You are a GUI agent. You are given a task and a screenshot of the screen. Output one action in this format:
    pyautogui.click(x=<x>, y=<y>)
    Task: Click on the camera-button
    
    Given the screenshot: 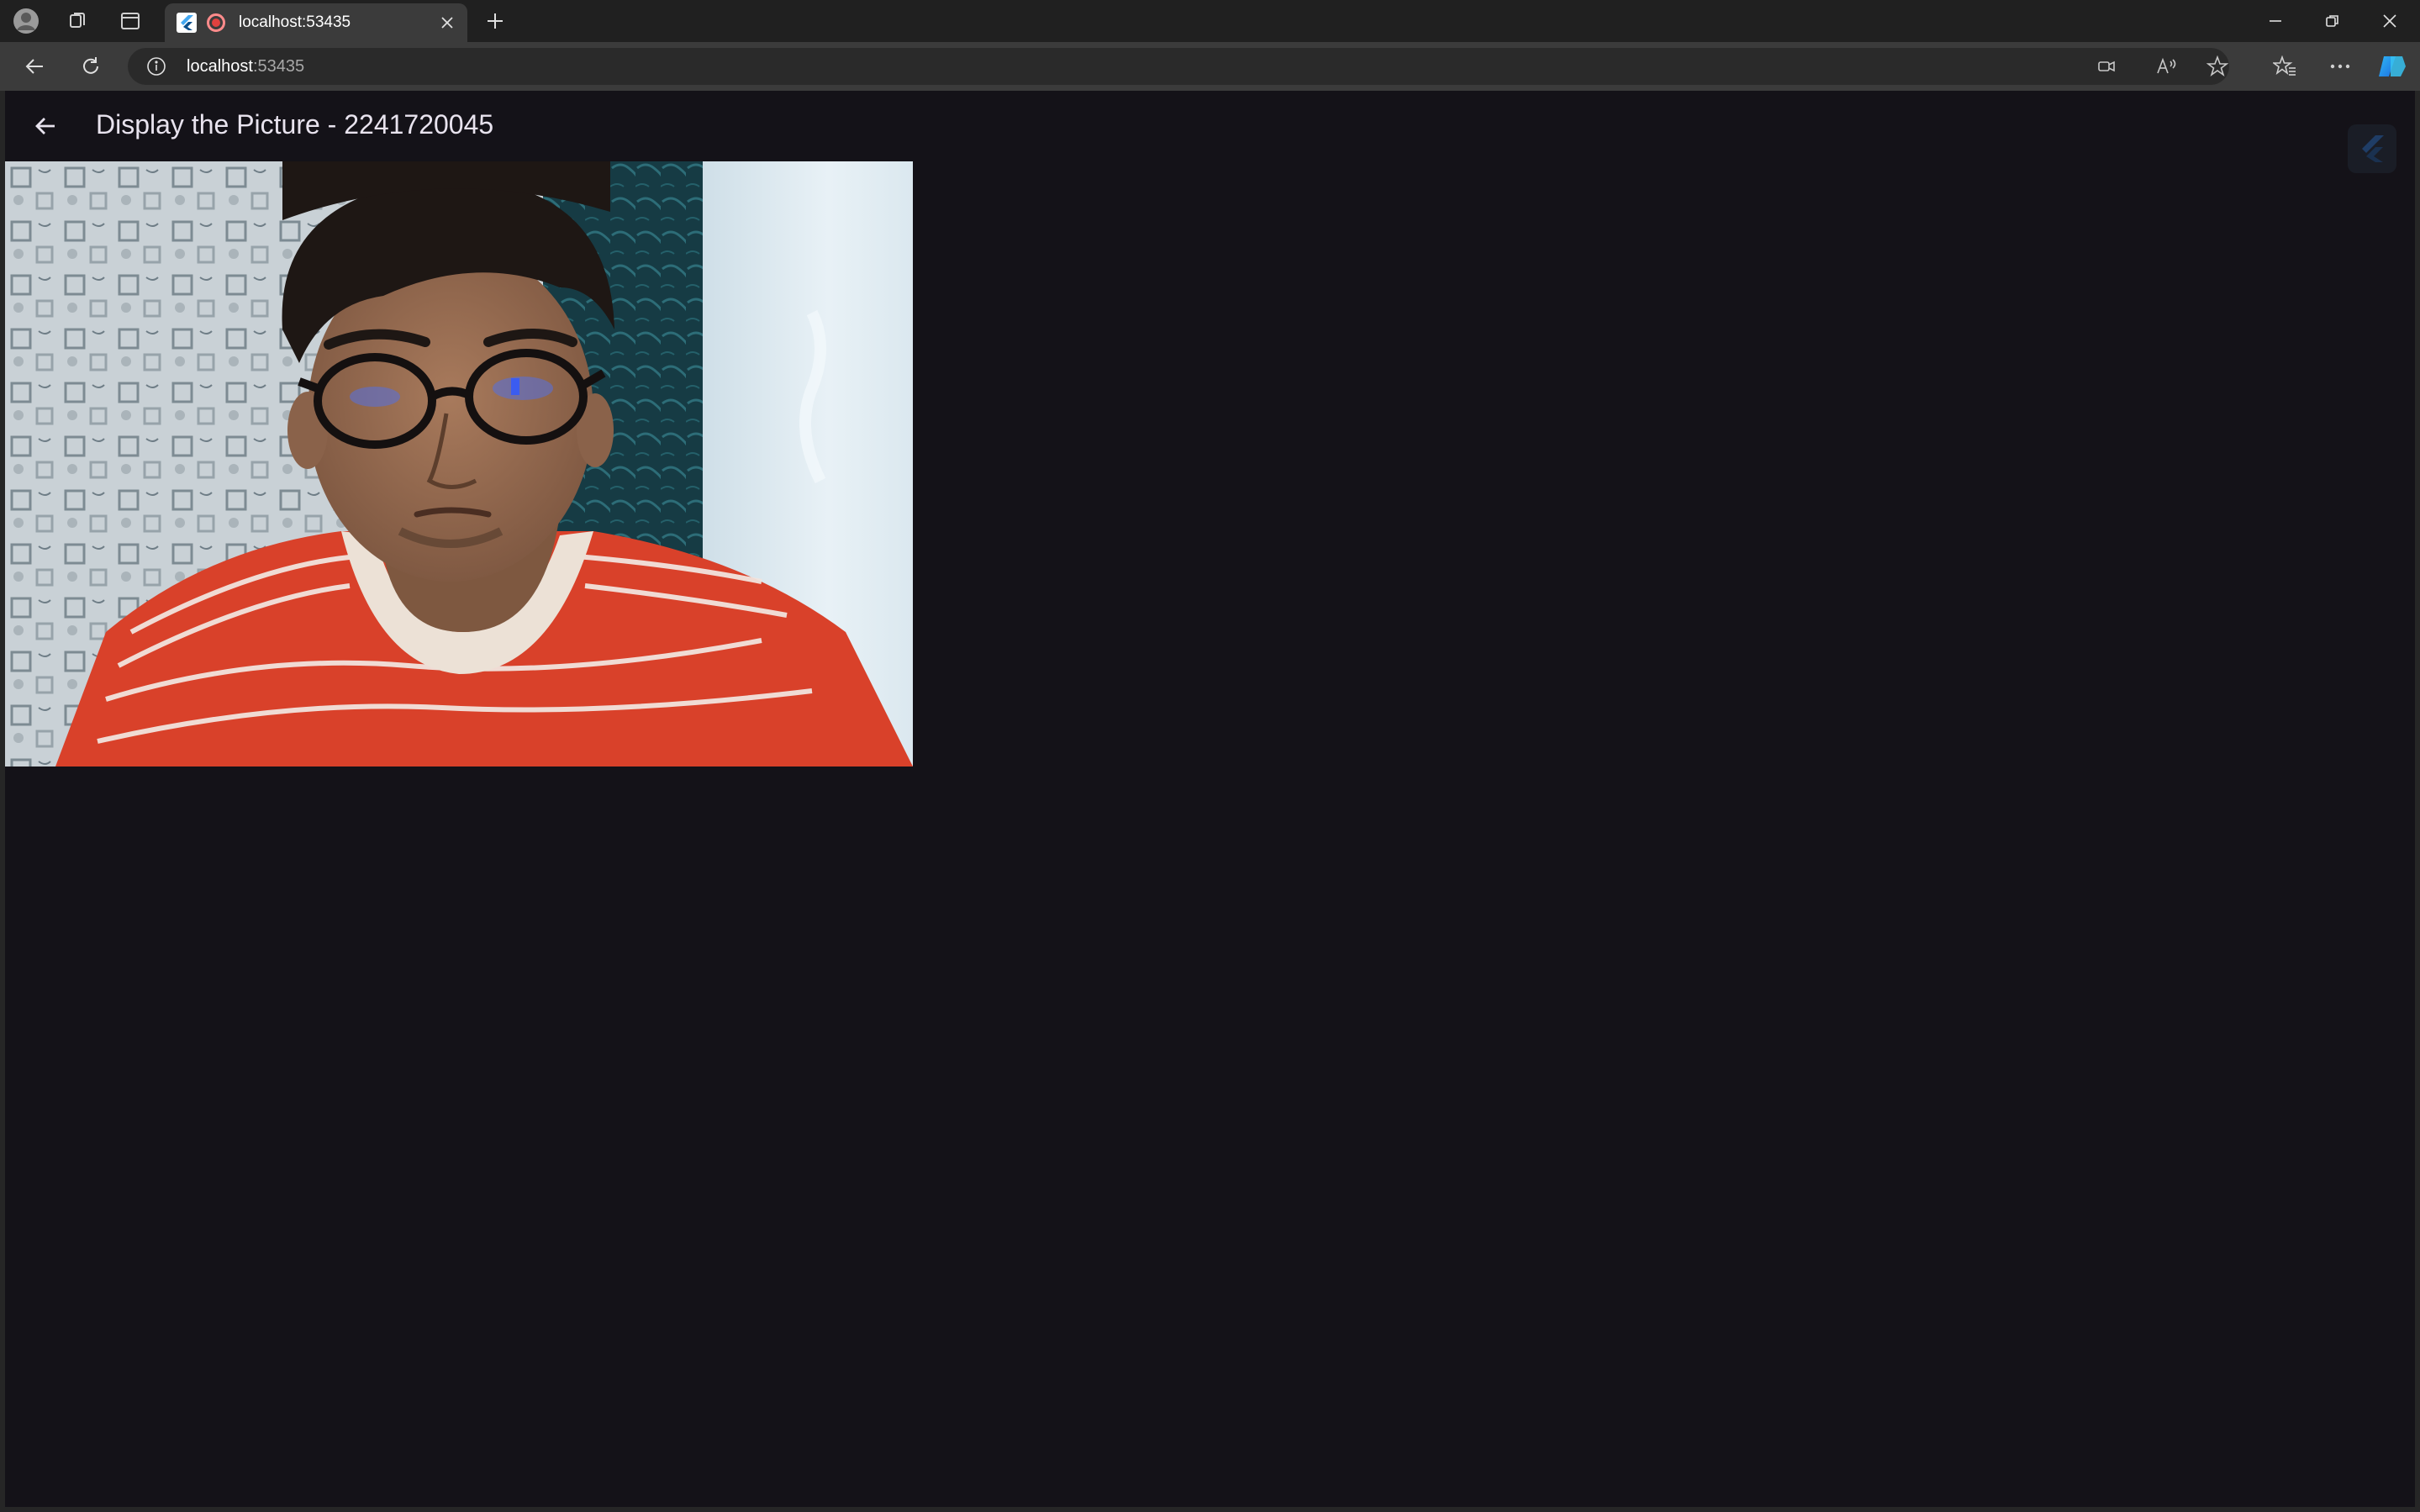 What is the action you would take?
    pyautogui.click(x=2106, y=66)
    